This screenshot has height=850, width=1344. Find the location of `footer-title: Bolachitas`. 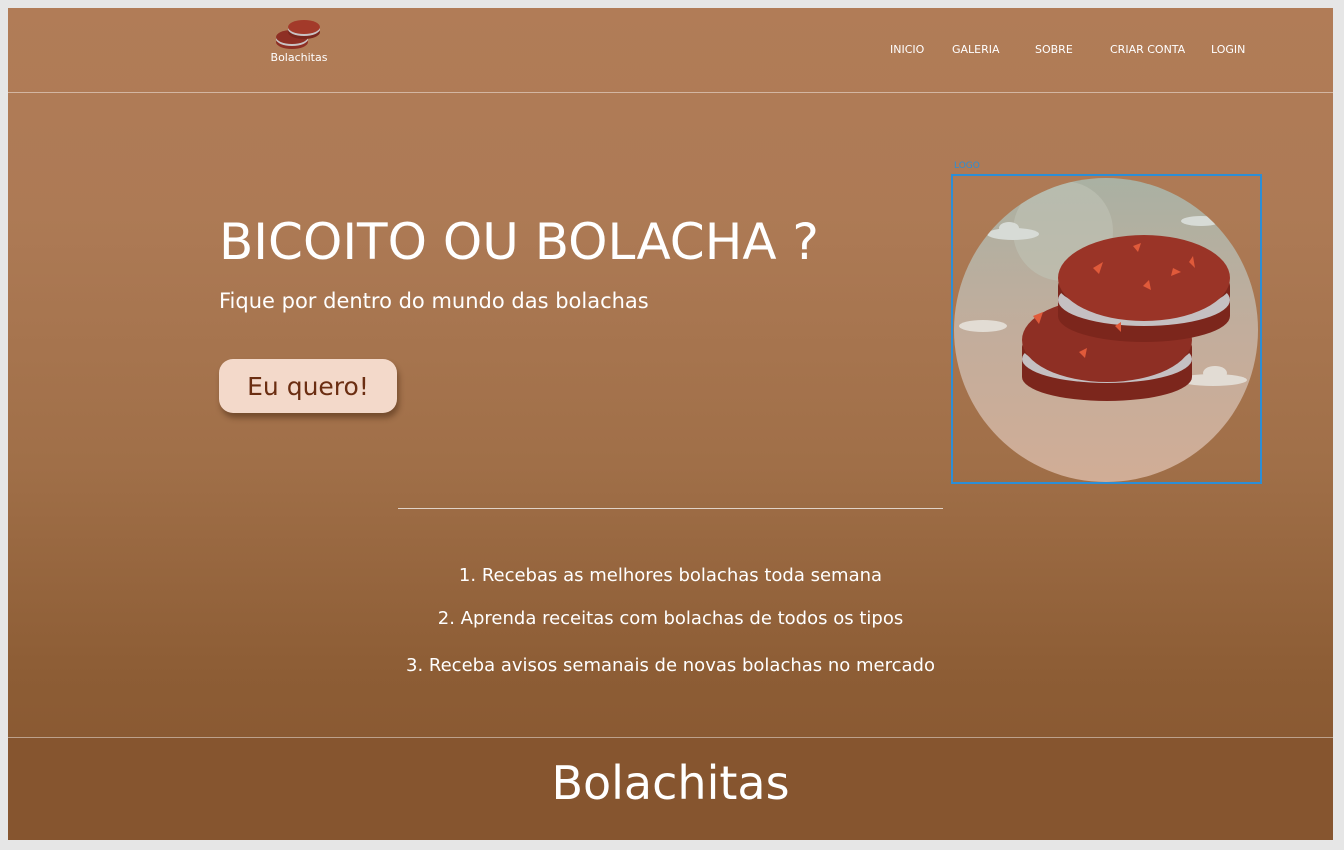

footer-title: Bolachitas is located at coordinates (670, 783).